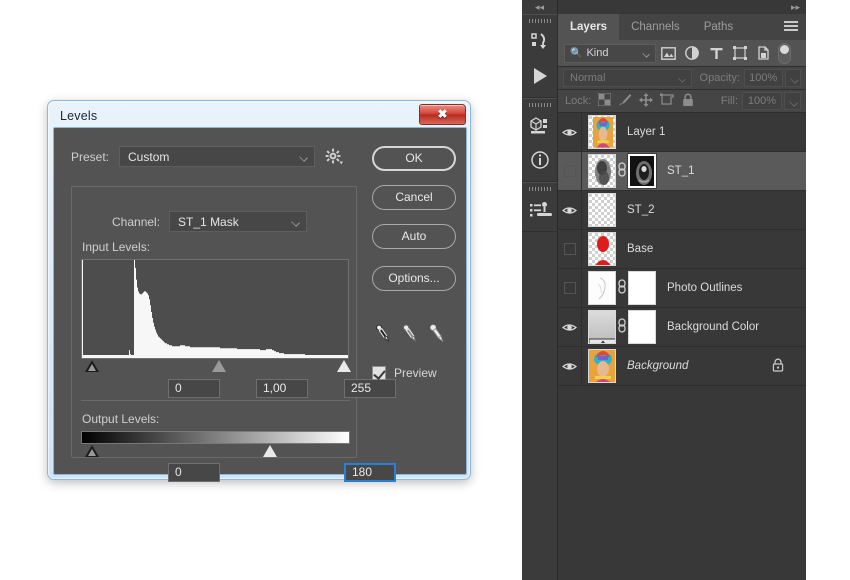  What do you see at coordinates (92, 366) in the screenshot?
I see `input-shadow-slider` at bounding box center [92, 366].